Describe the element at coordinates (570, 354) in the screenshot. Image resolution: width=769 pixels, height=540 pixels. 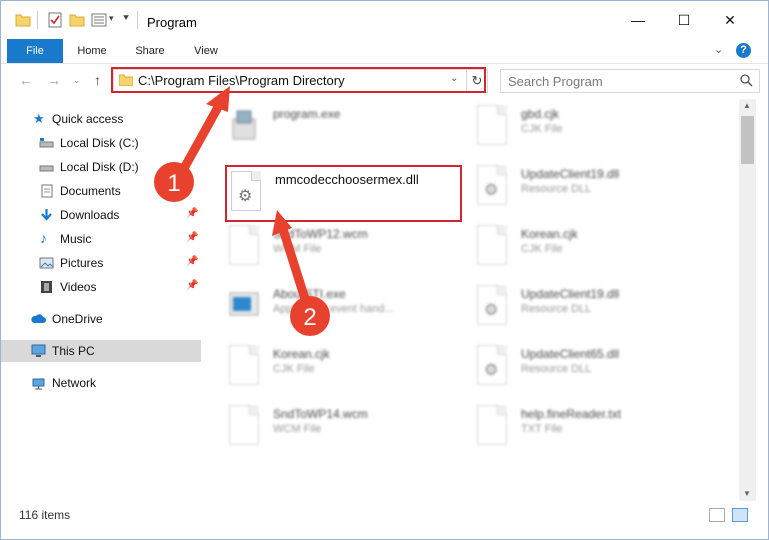
I see `file-name: UpdateClient65.dll` at that location.